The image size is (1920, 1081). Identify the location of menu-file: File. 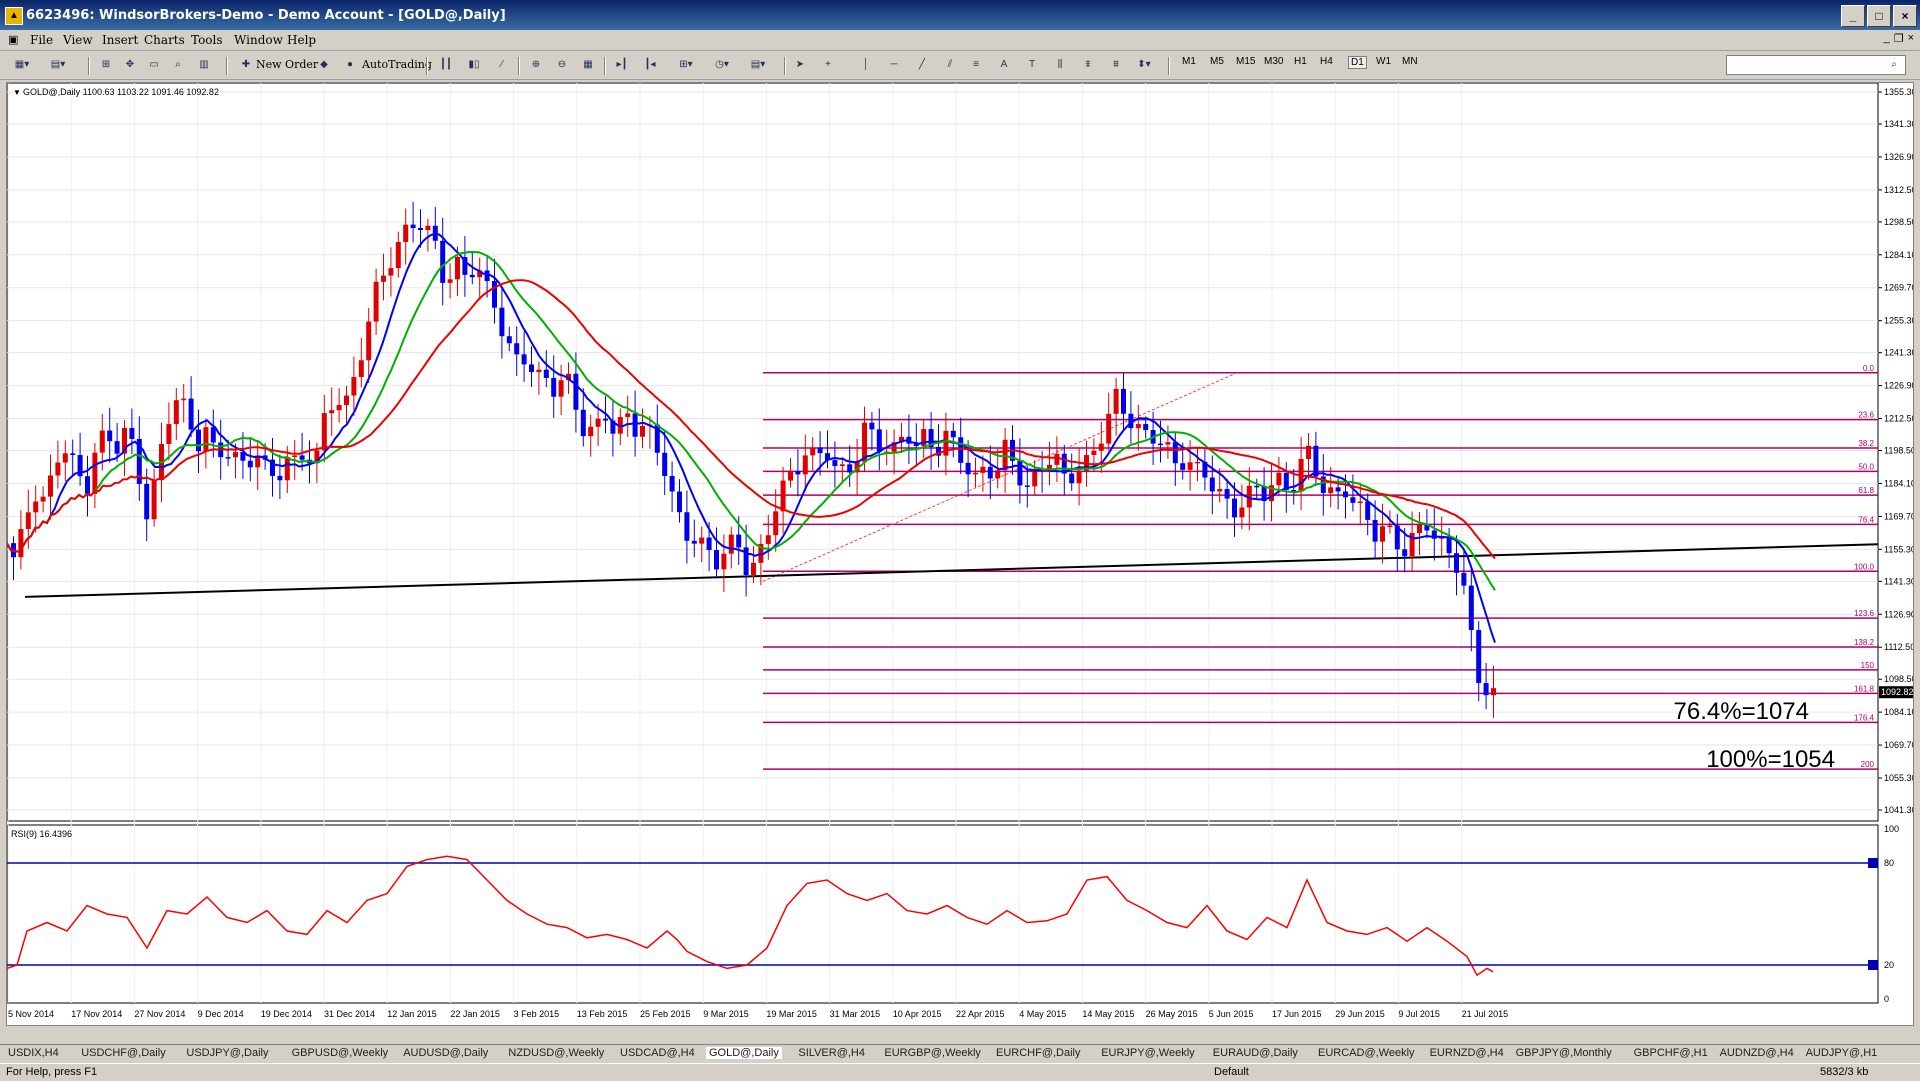
(41, 40).